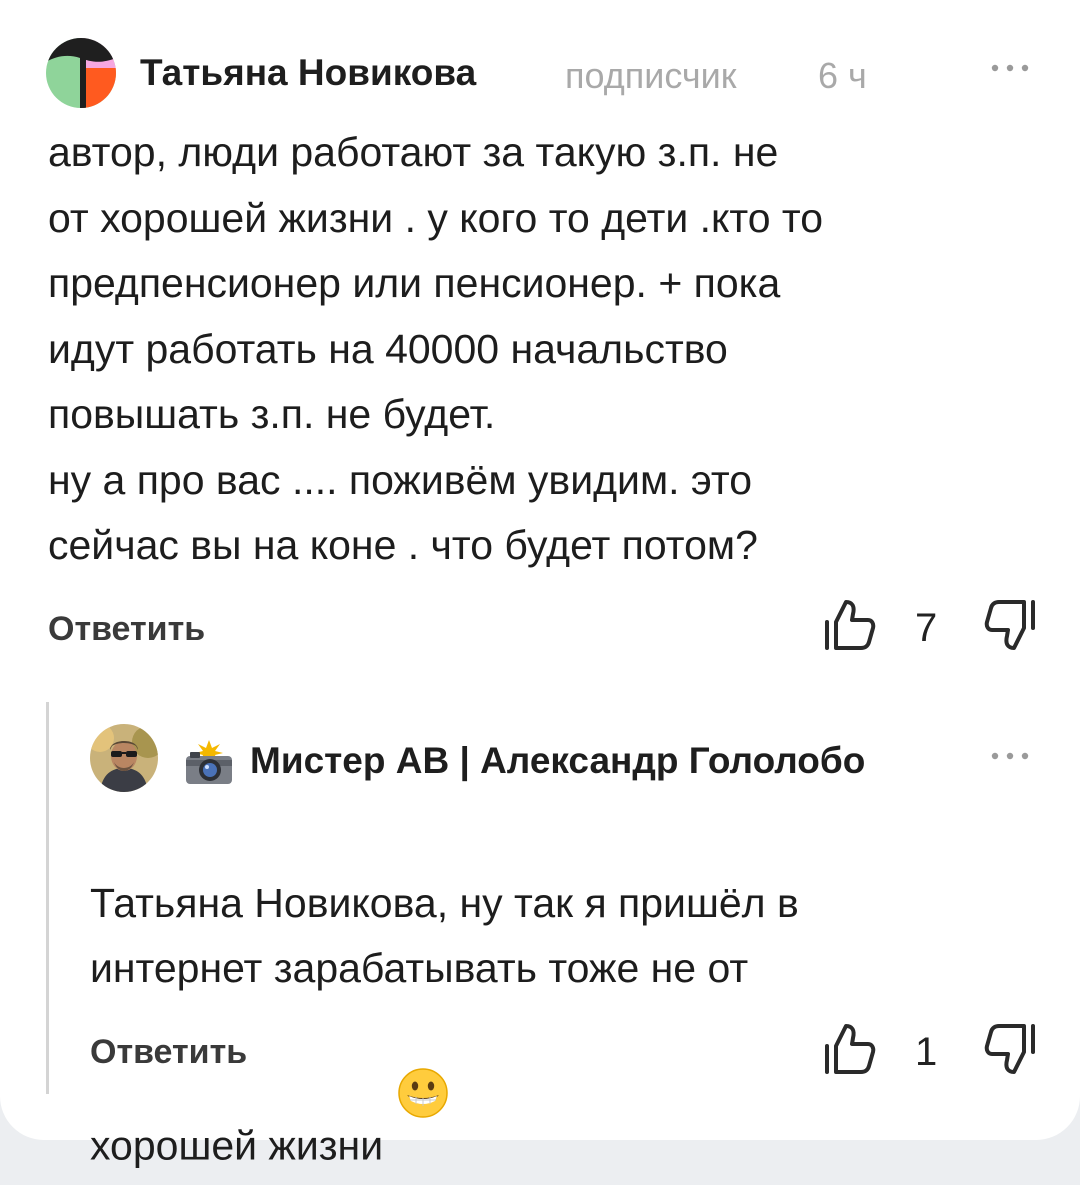 The width and height of the screenshot is (1080, 1185). I want to click on comment-time: 6 ч, so click(842, 75).